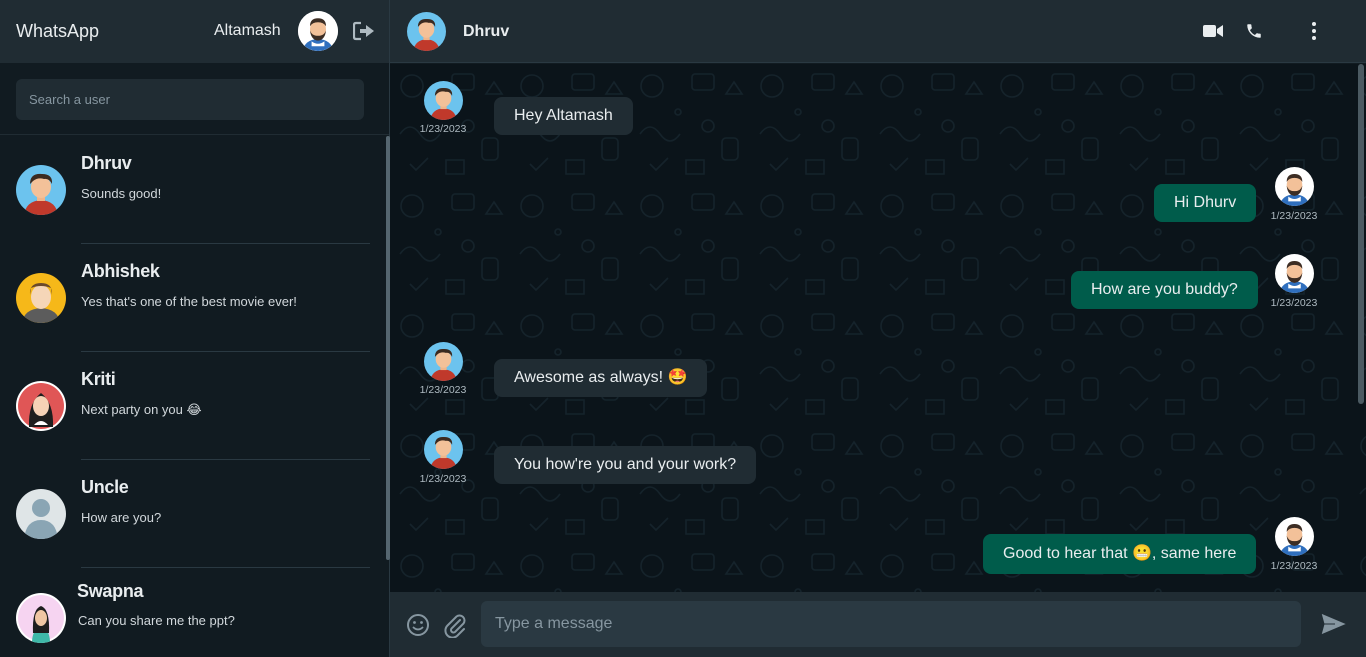 This screenshot has width=1366, height=657. I want to click on chat-name: Kriti, so click(98, 379).